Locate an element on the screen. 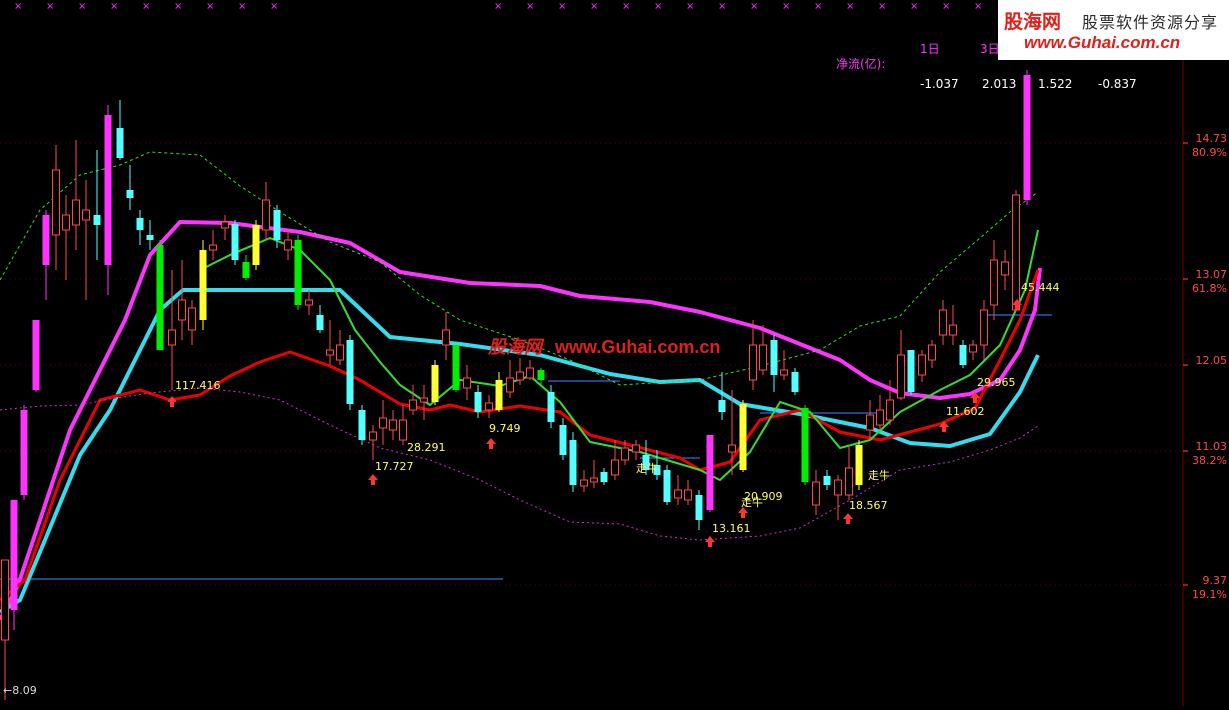 Image resolution: width=1229 pixels, height=710 pixels. y-tick-pct: 19.1% is located at coordinates (1209, 594).